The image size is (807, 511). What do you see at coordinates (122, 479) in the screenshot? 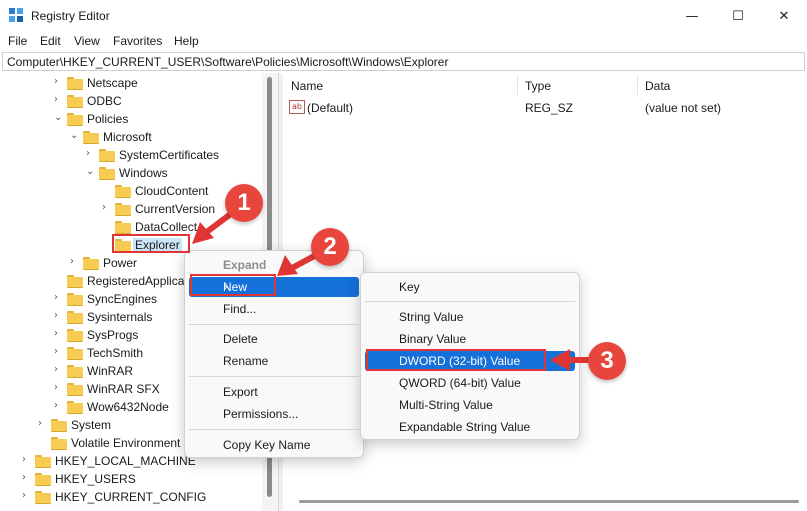
I see `tree-node: › HKEY_USERS` at bounding box center [122, 479].